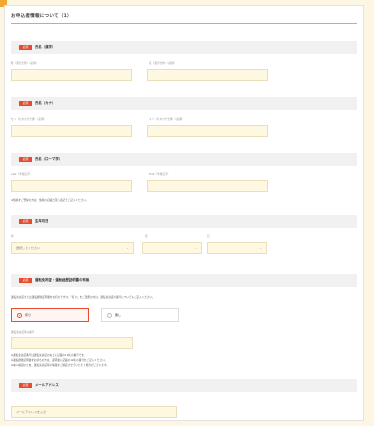 The width and height of the screenshot is (374, 426). I want to click on license-note: ※運転免許証番号は運転免許証の右上に記載の12桁の番号です。, so click(49, 355).